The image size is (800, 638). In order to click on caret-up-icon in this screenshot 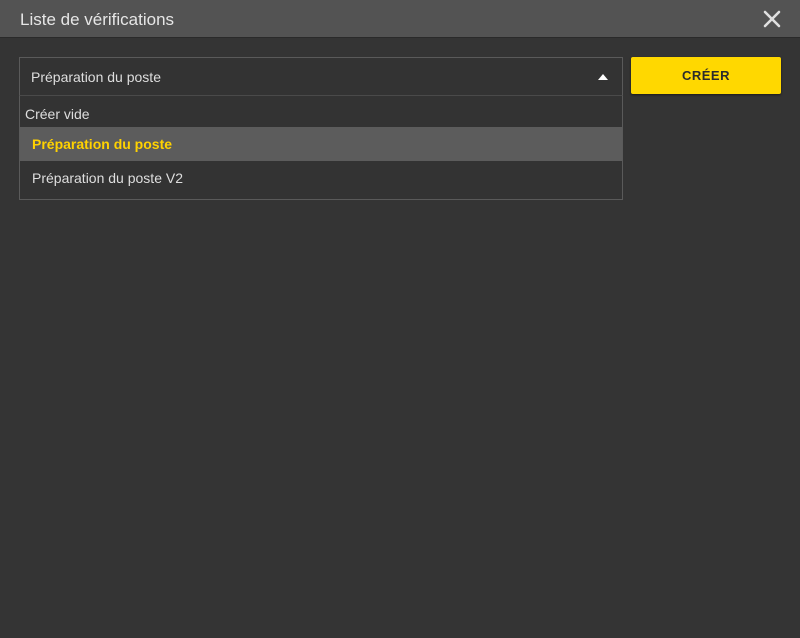, I will do `click(603, 77)`.